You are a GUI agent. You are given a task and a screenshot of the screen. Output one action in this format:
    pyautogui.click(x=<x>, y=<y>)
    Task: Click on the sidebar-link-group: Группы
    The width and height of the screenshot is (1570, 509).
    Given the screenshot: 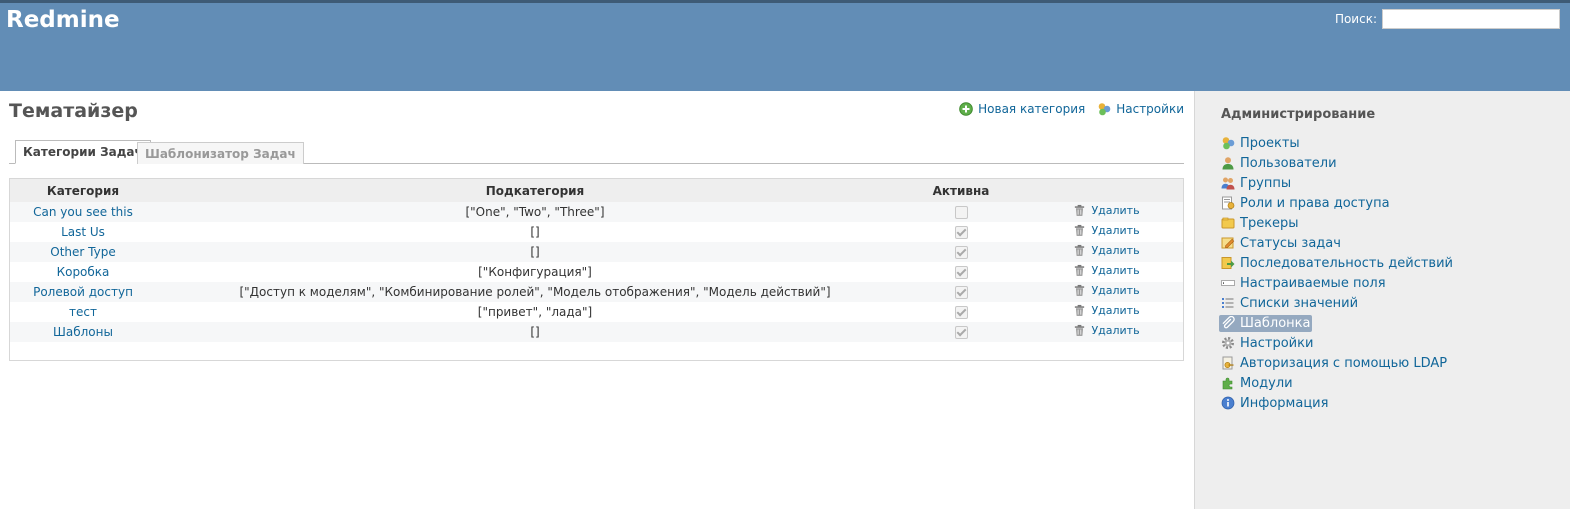 What is the action you would take?
    pyautogui.click(x=1256, y=183)
    